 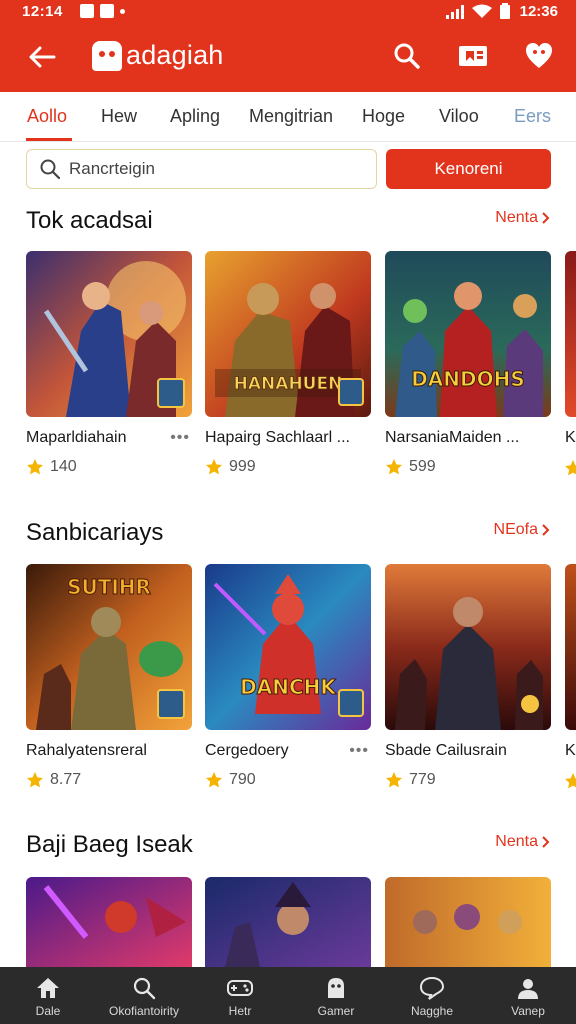 I want to click on game-rating: 999, so click(x=230, y=467).